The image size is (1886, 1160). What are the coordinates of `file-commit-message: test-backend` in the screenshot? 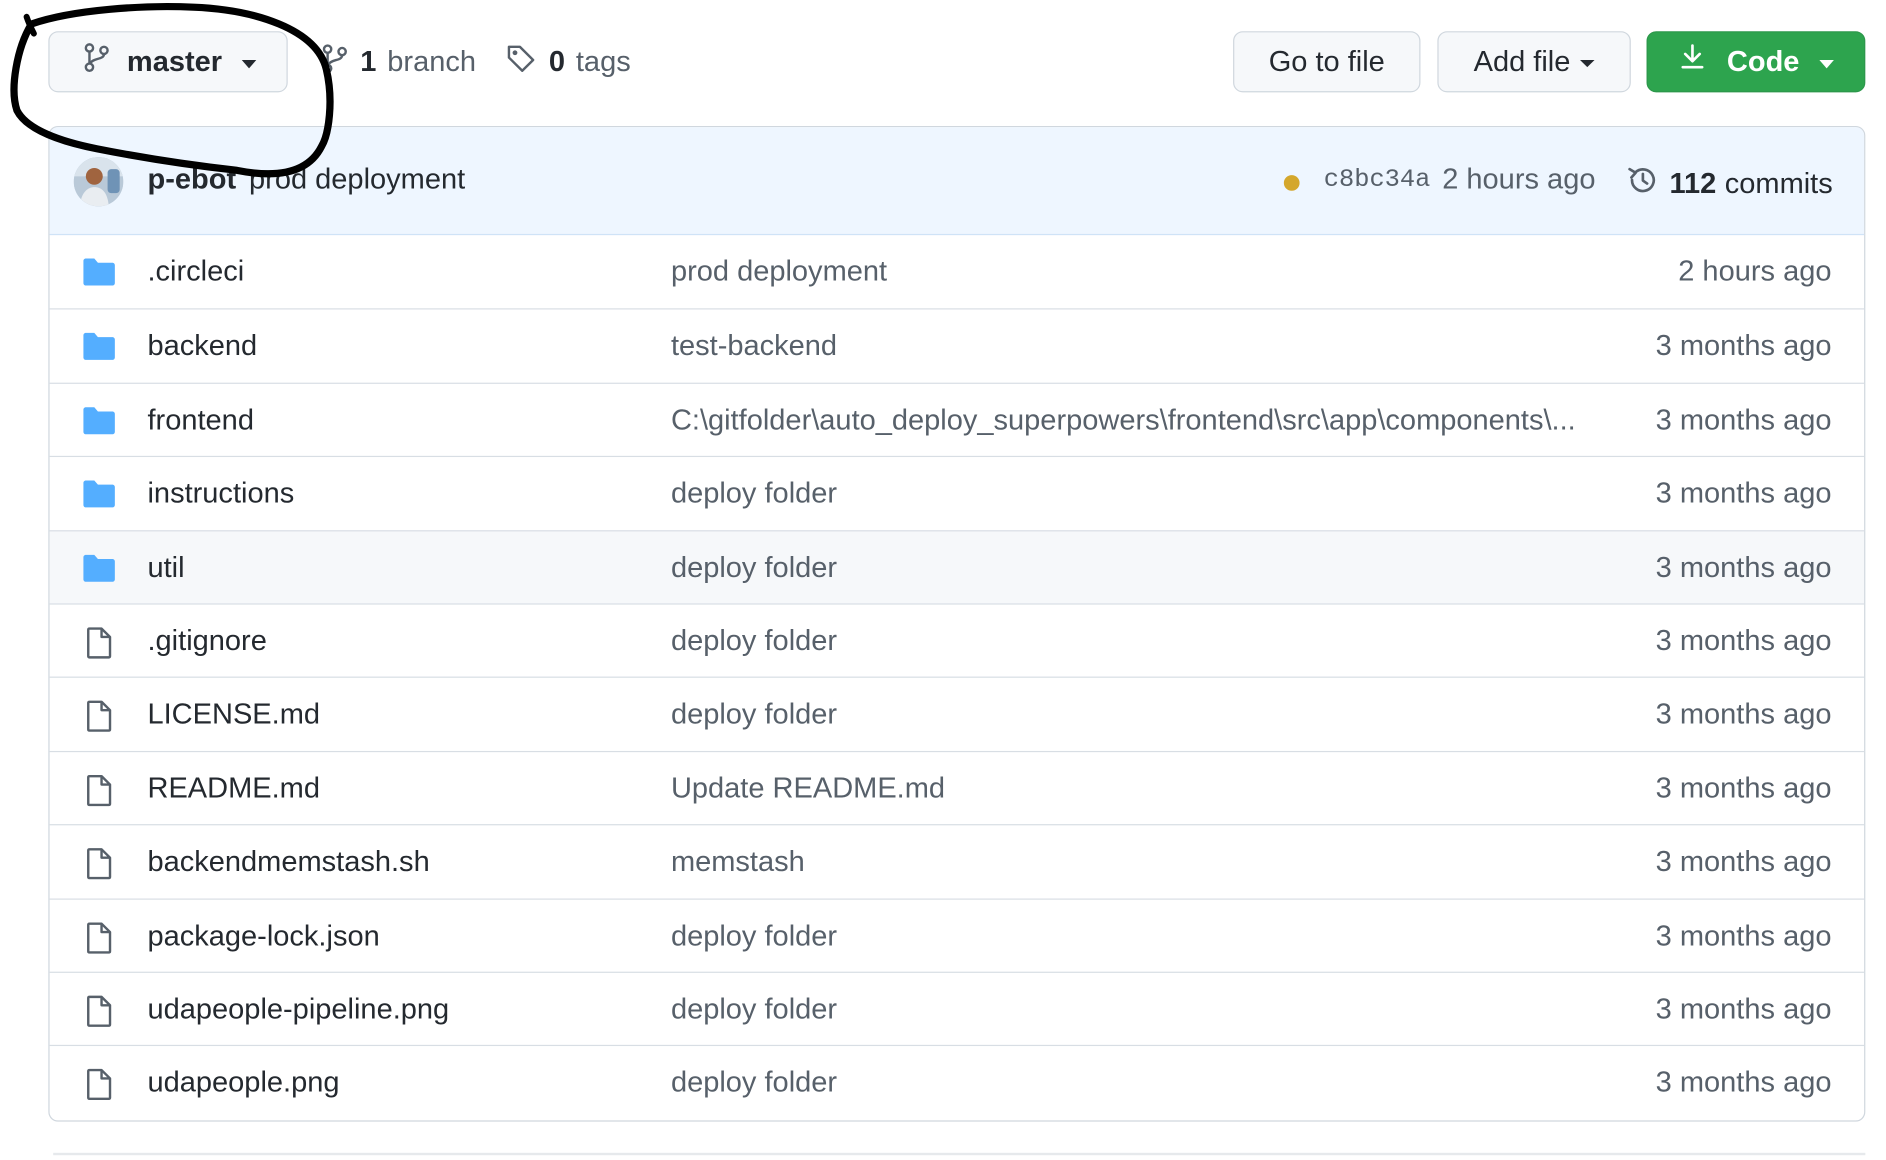 It's located at (1130, 347).